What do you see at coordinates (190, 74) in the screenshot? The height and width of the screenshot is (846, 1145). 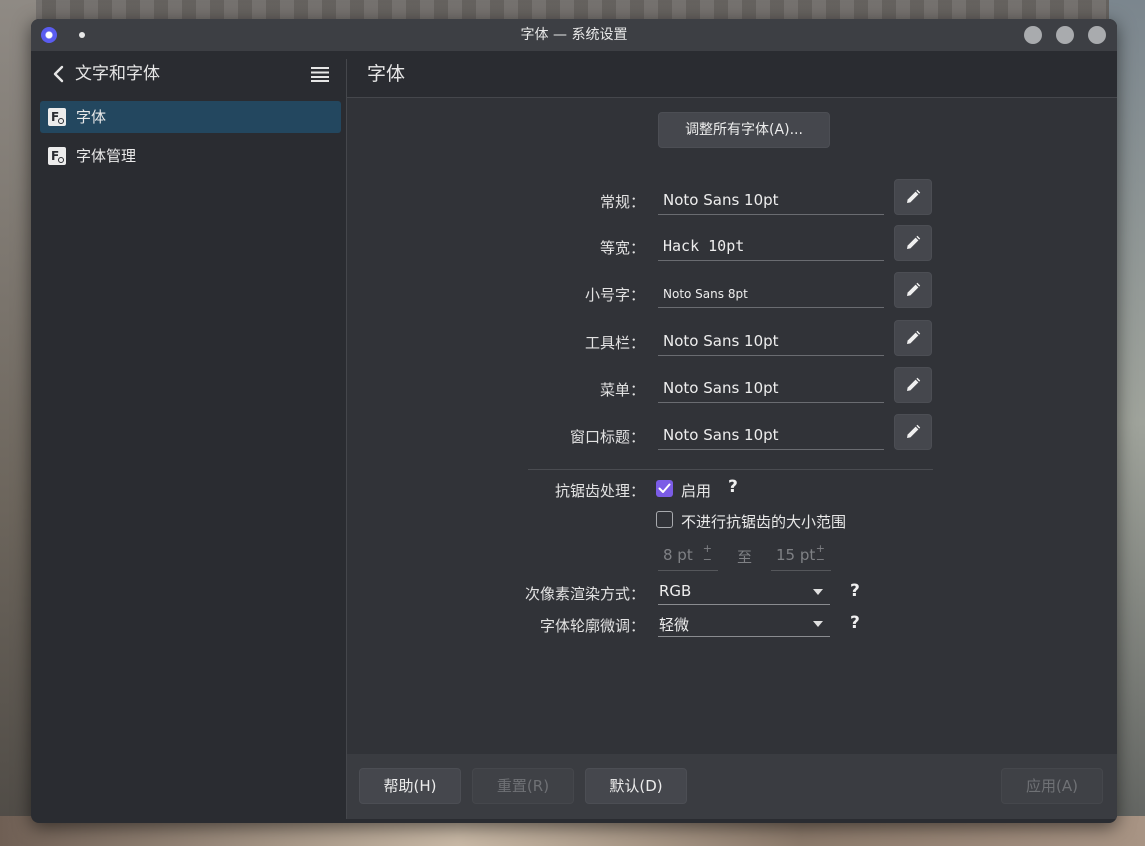 I see `sidebar-header: 文字和字体` at bounding box center [190, 74].